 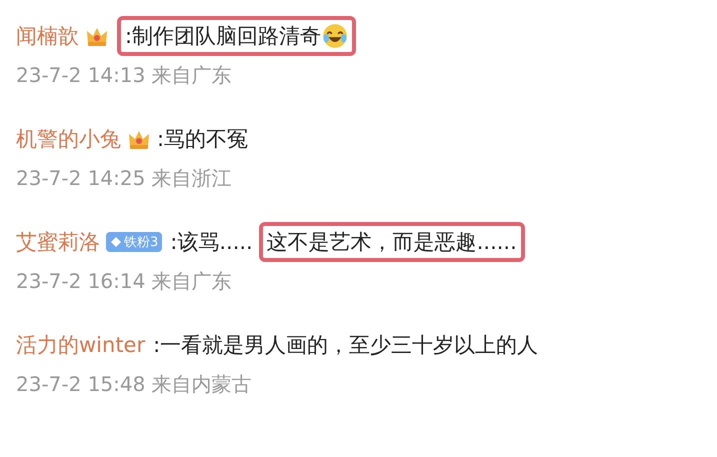 What do you see at coordinates (124, 178) in the screenshot?
I see `comment-meta: 23-7-2 14:25 来自浙江` at bounding box center [124, 178].